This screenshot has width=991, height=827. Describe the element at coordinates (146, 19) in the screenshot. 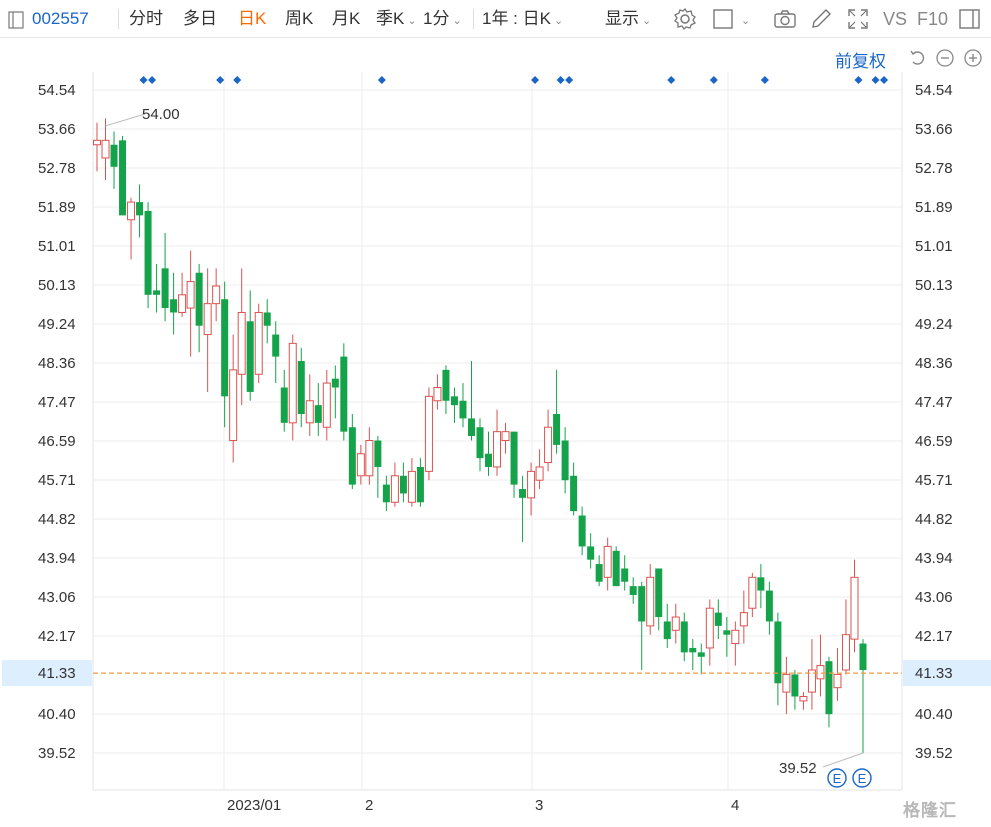

I see `tab-intraday: 分时` at that location.